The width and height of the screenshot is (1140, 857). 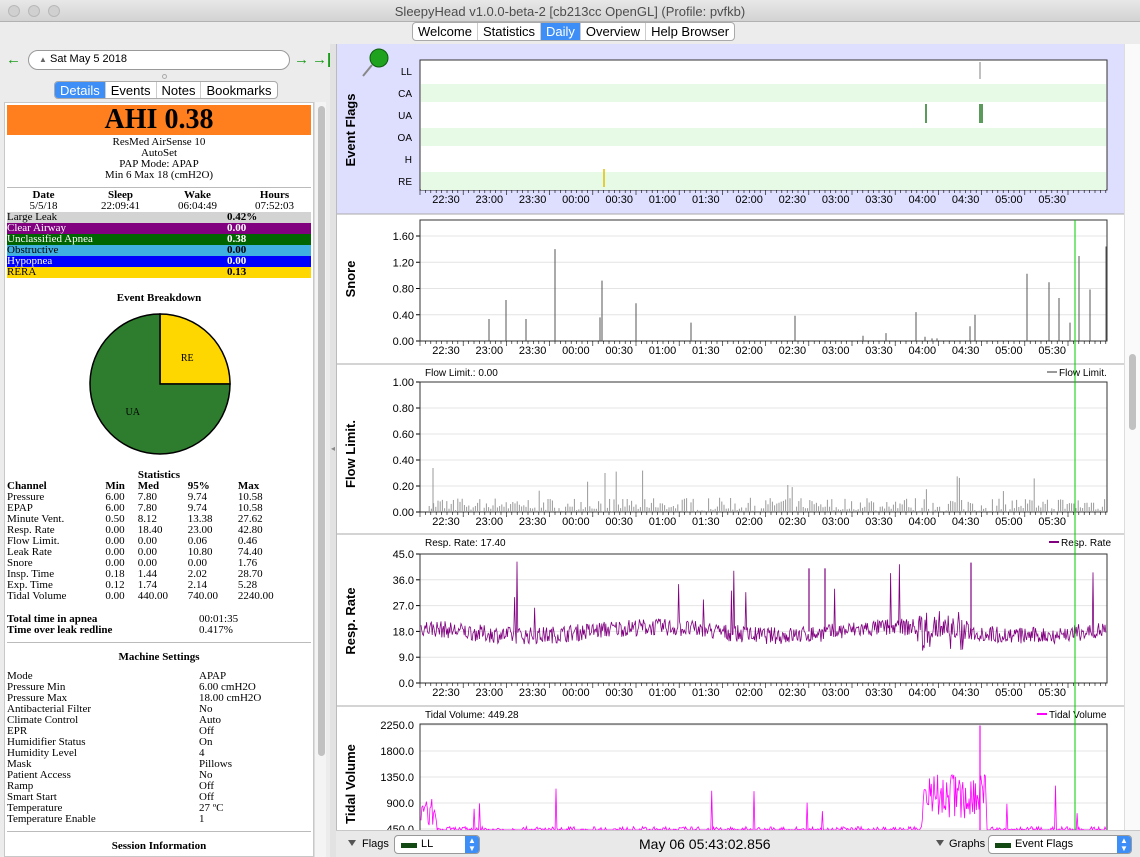 I want to click on flow-tick-label: 1.00, so click(x=403, y=383).